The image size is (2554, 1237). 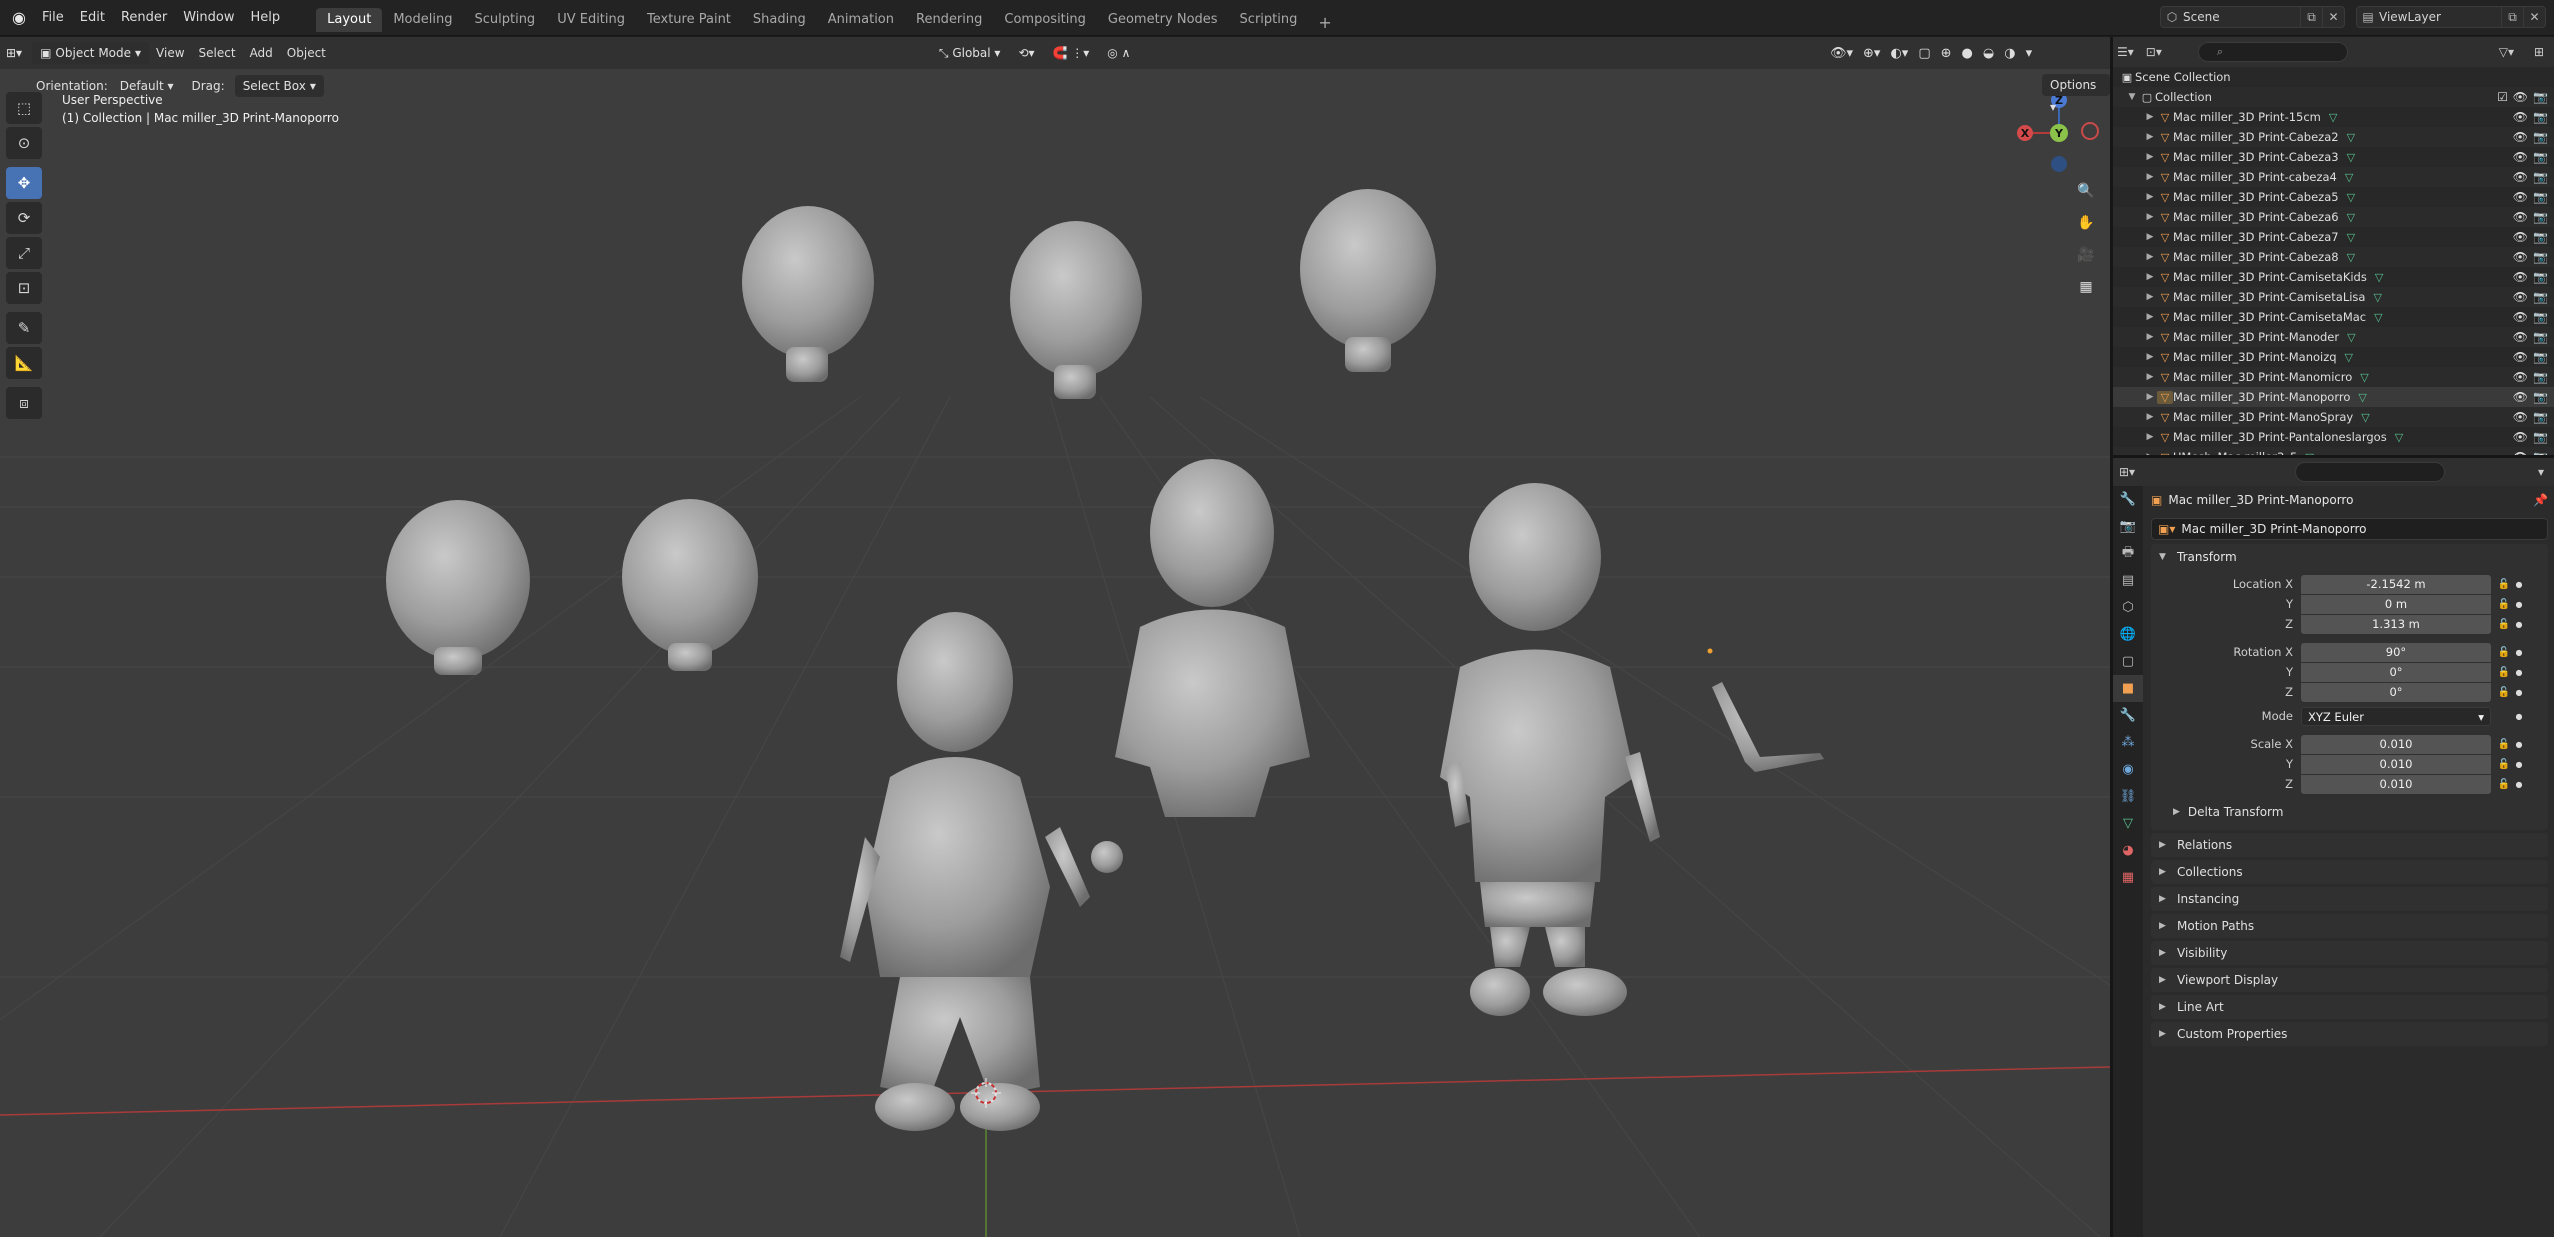 What do you see at coordinates (24, 253) in the screenshot?
I see `scale-tool-icon: ⤢` at bounding box center [24, 253].